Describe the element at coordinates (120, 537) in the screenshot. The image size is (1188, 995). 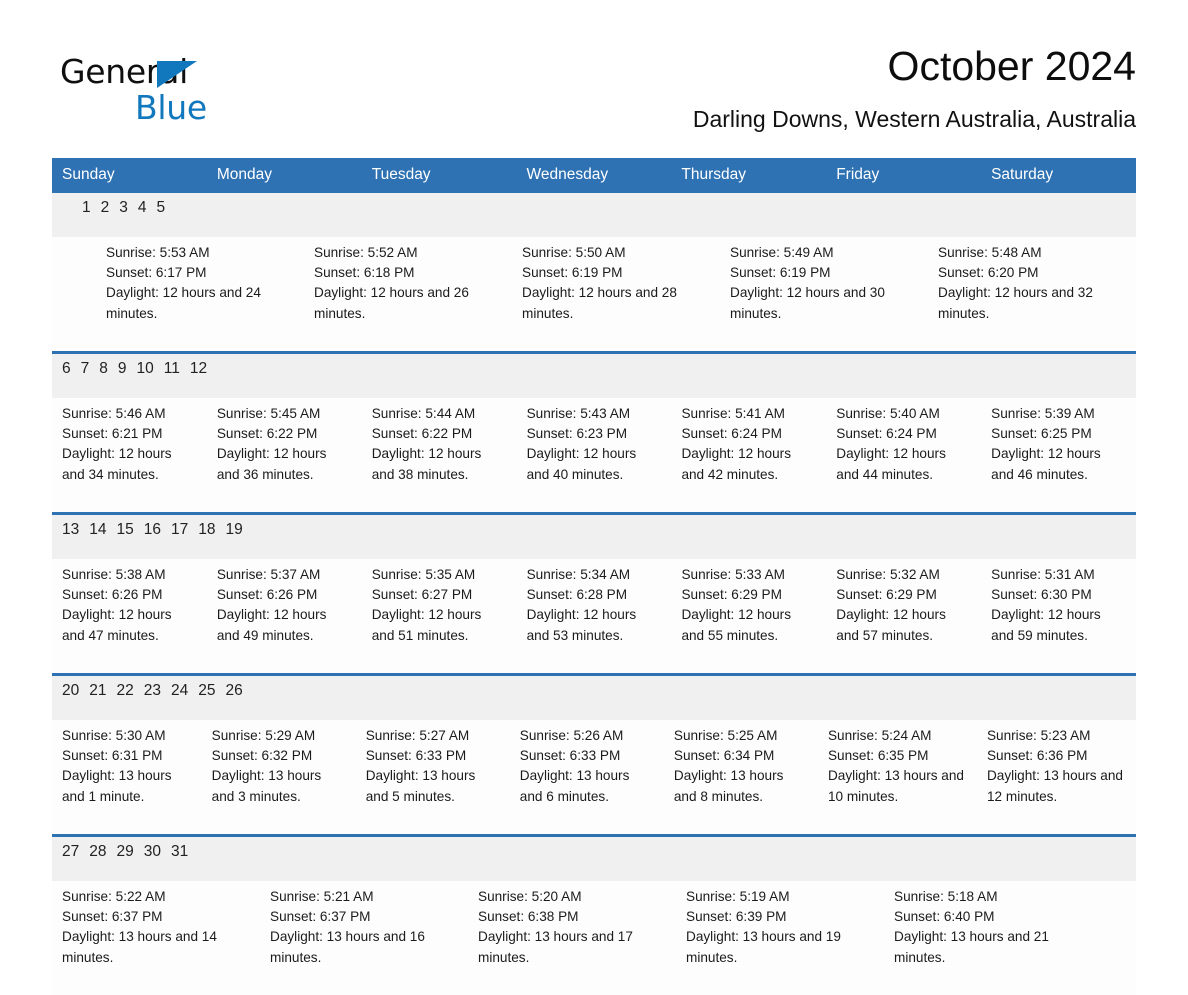
I see `day-number: 15` at that location.